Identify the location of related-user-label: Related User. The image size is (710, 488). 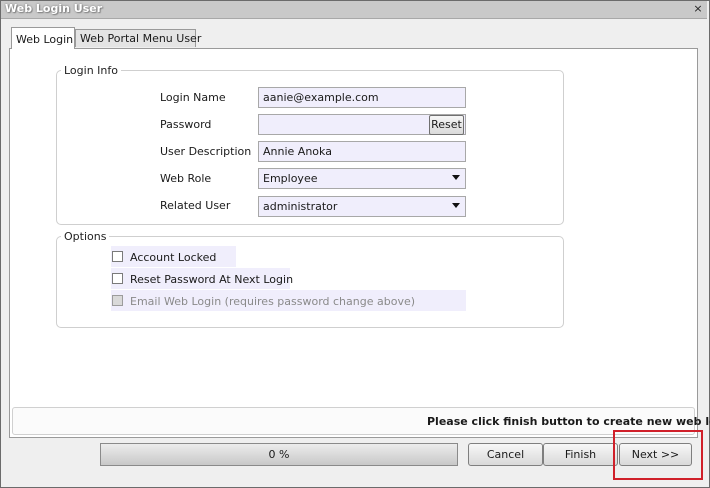
(195, 205).